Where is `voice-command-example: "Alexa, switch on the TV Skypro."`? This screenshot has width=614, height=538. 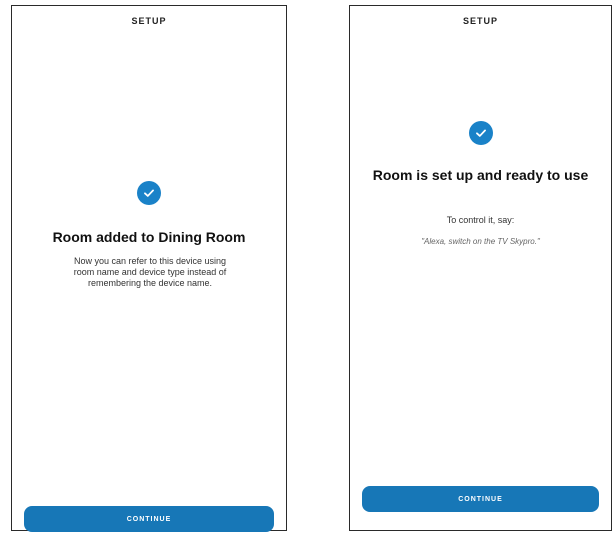
voice-command-example: "Alexa, switch on the TV Skypro." is located at coordinates (480, 241).